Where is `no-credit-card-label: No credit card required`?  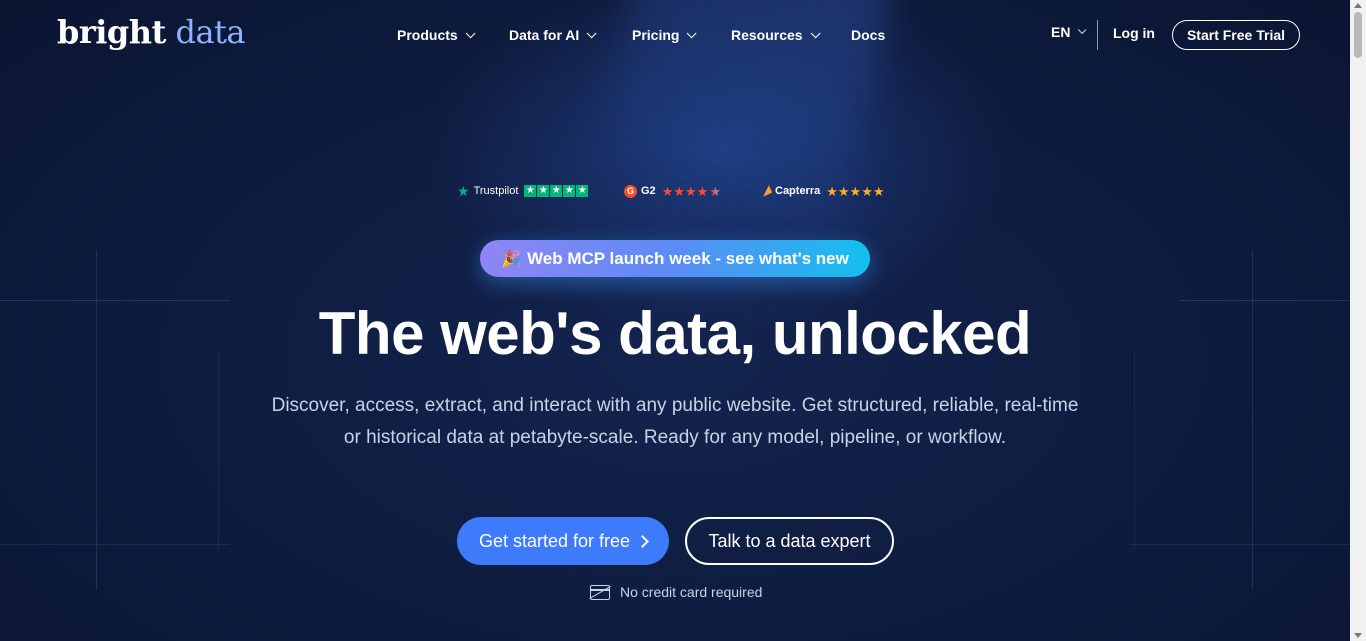
no-credit-card-label: No credit card required is located at coordinates (691, 592).